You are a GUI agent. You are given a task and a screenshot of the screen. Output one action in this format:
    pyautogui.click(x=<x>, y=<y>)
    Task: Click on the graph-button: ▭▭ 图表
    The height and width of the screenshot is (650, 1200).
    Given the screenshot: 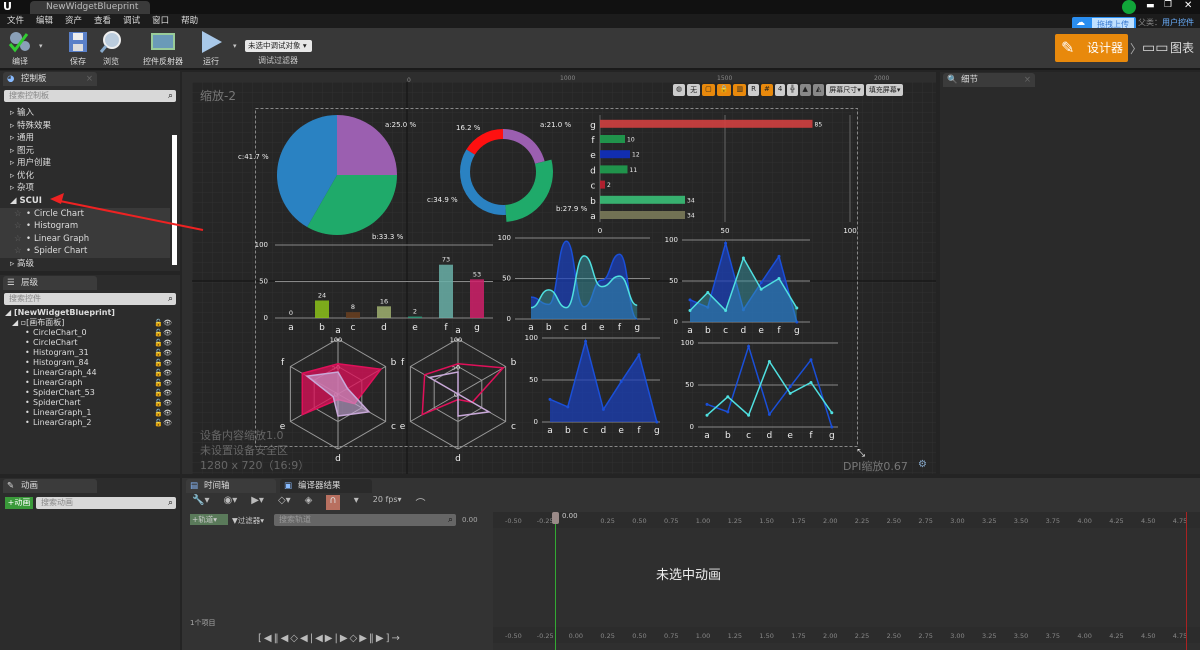 What is the action you would take?
    pyautogui.click(x=1168, y=48)
    